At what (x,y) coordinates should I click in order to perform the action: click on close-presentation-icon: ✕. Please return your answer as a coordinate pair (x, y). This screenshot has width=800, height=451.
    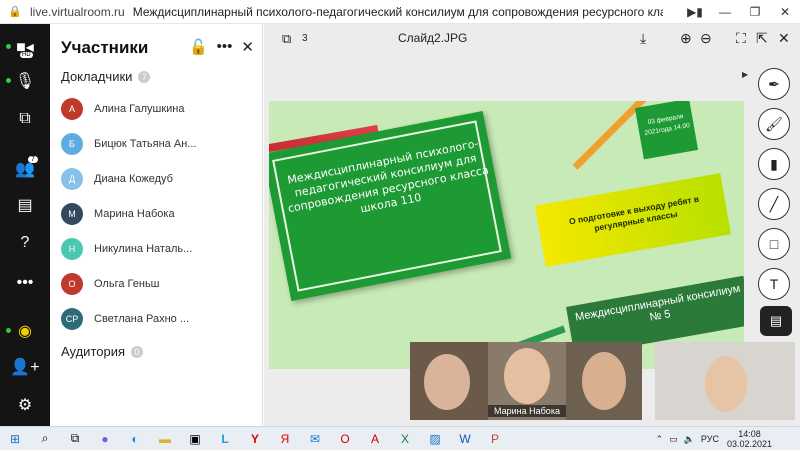
    Looking at the image, I should click on (784, 38).